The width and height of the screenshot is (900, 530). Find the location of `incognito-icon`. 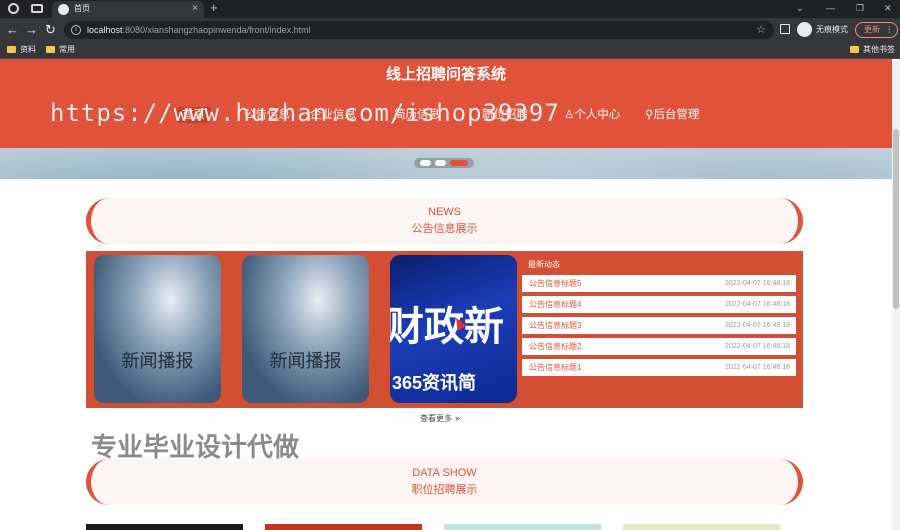

incognito-icon is located at coordinates (804, 29).